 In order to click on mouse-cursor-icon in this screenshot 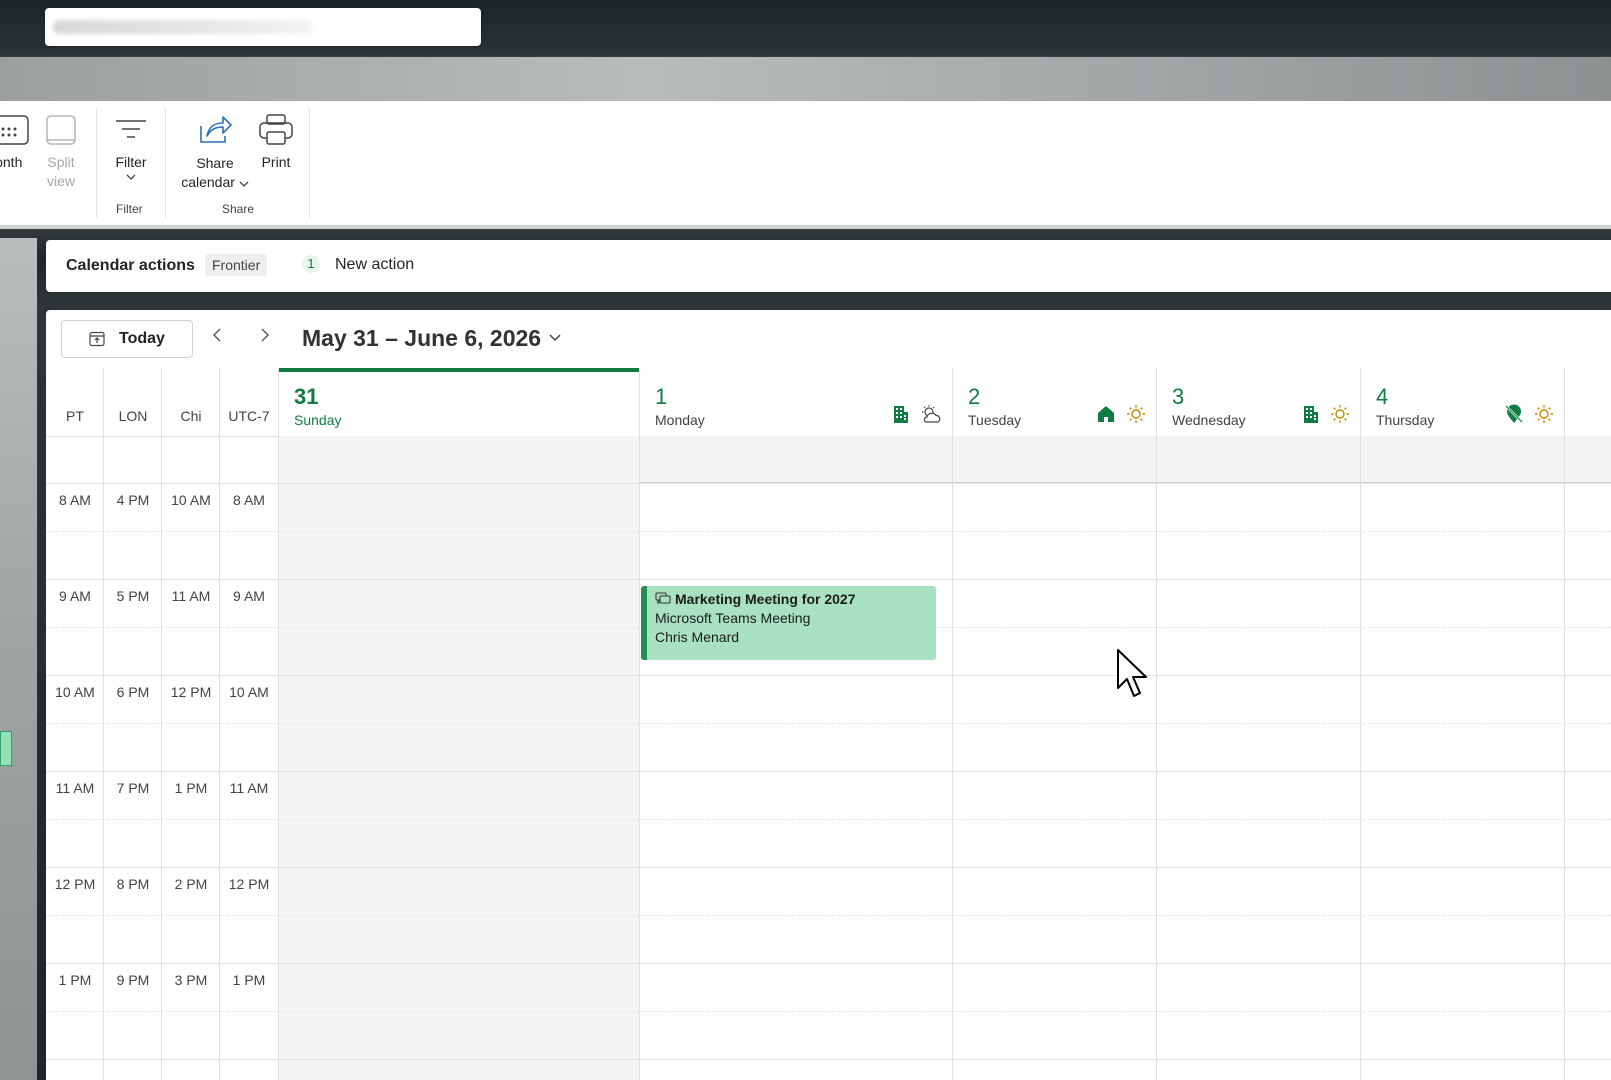, I will do `click(1132, 673)`.